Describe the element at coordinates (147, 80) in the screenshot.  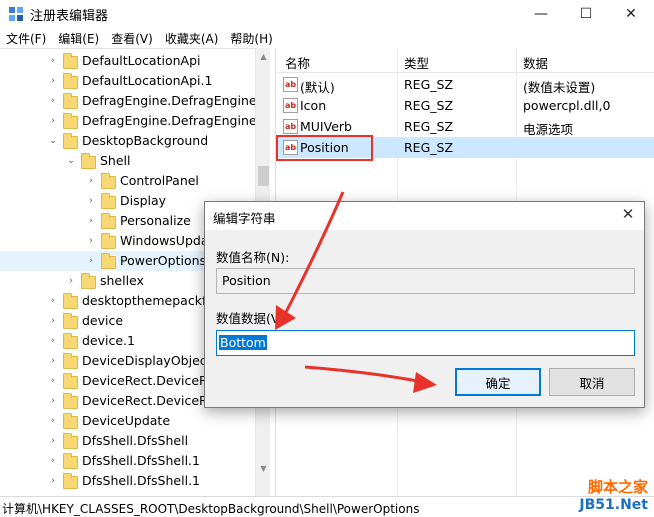
I see `tree-item-label: DefaultLocationApi.1` at that location.